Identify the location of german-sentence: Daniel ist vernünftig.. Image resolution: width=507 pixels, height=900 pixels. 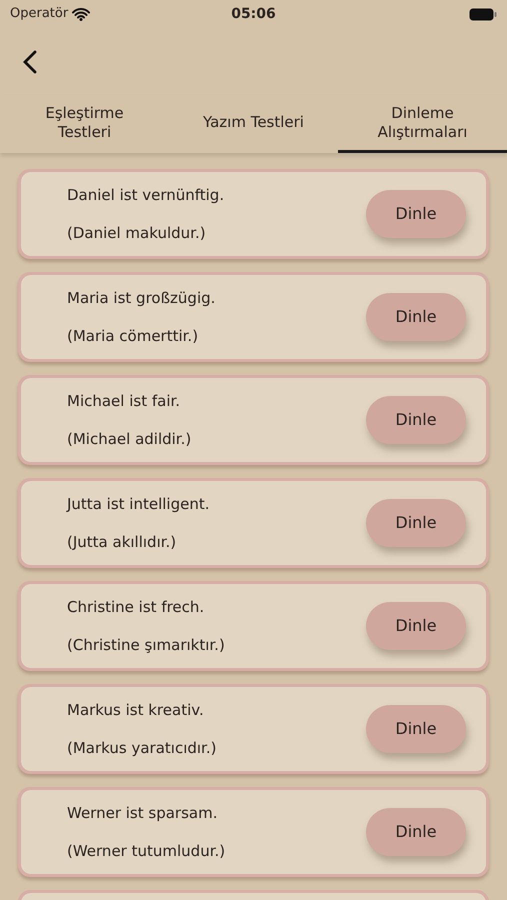
(146, 195).